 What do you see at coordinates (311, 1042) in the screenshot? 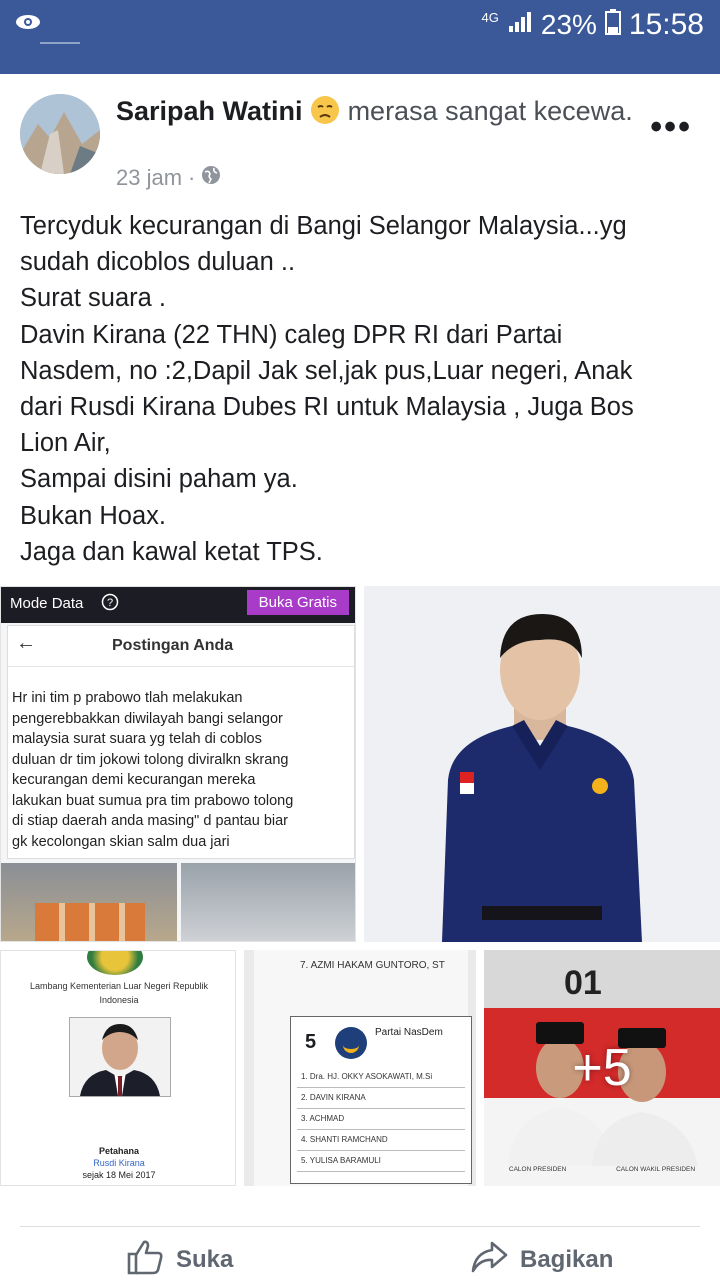
I see `ballot-party-number: 5` at bounding box center [311, 1042].